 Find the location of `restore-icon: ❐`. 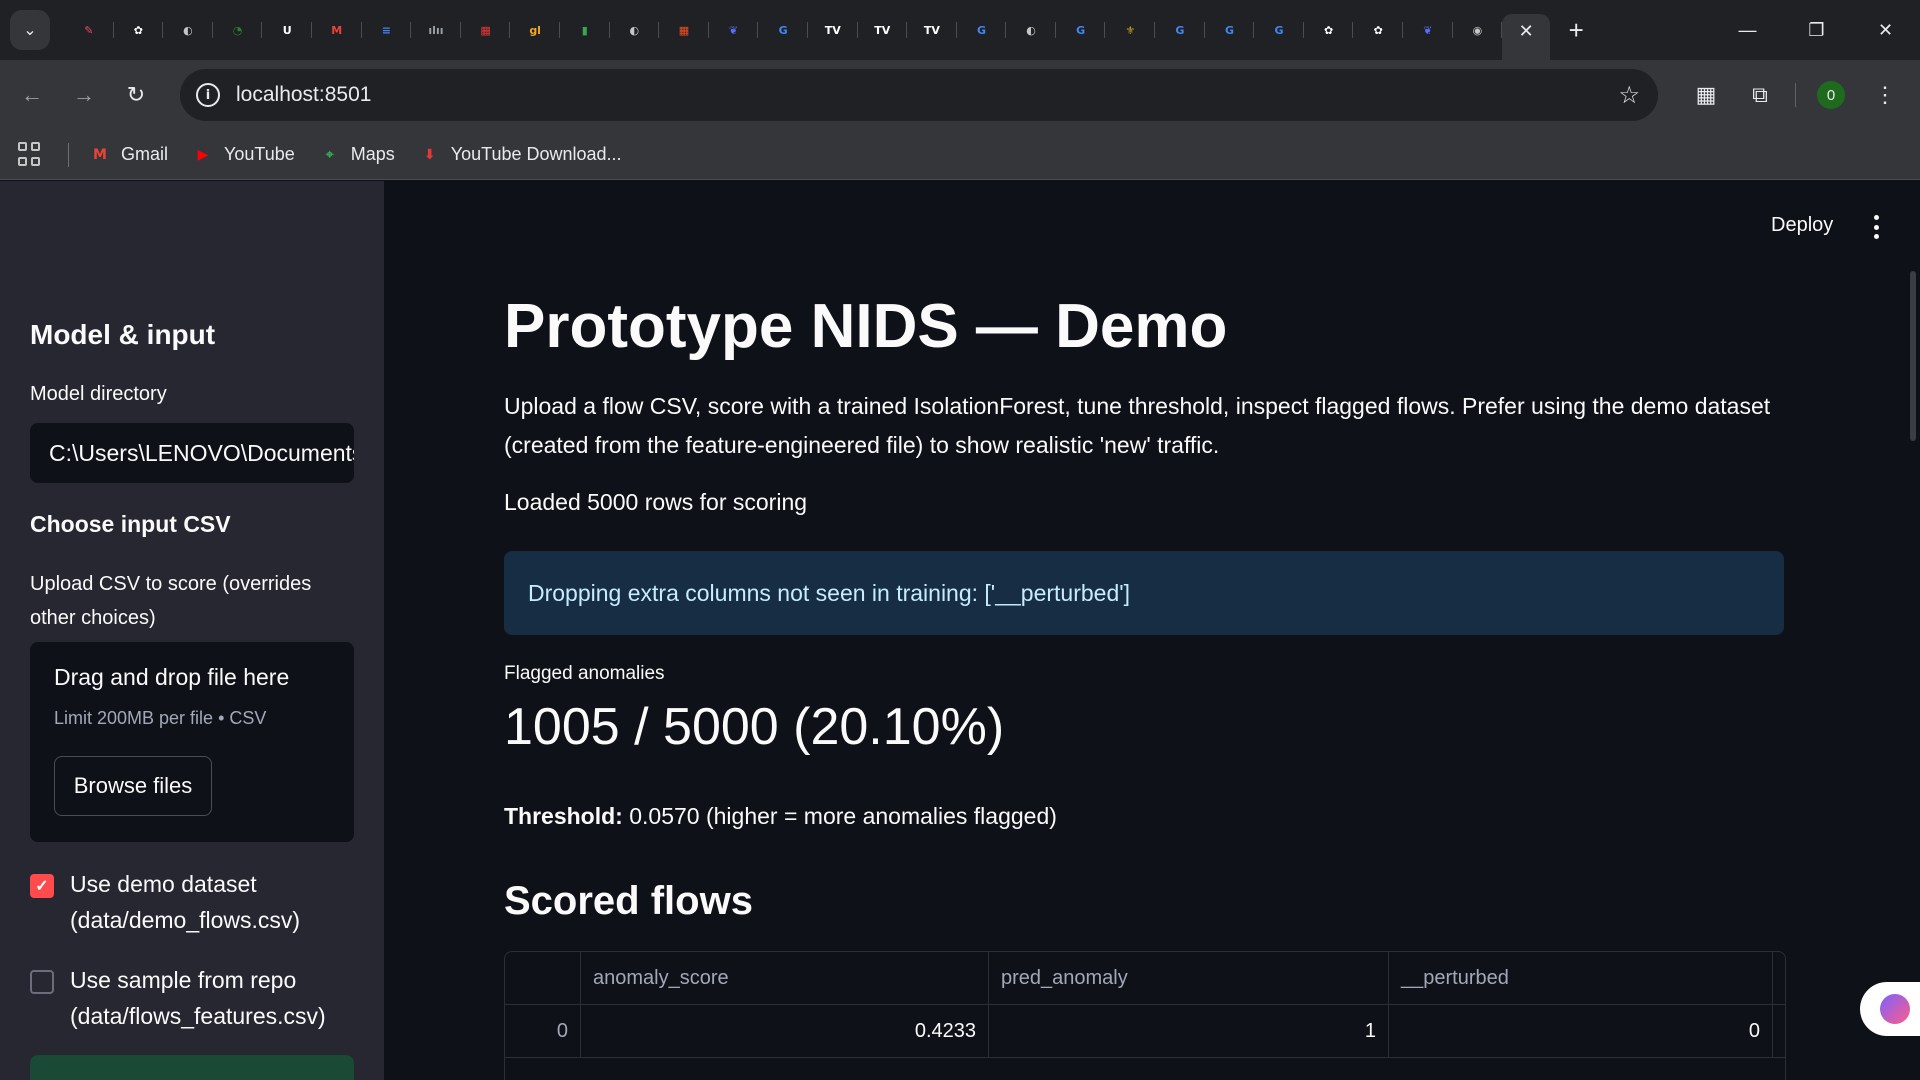

restore-icon: ❐ is located at coordinates (1816, 29).